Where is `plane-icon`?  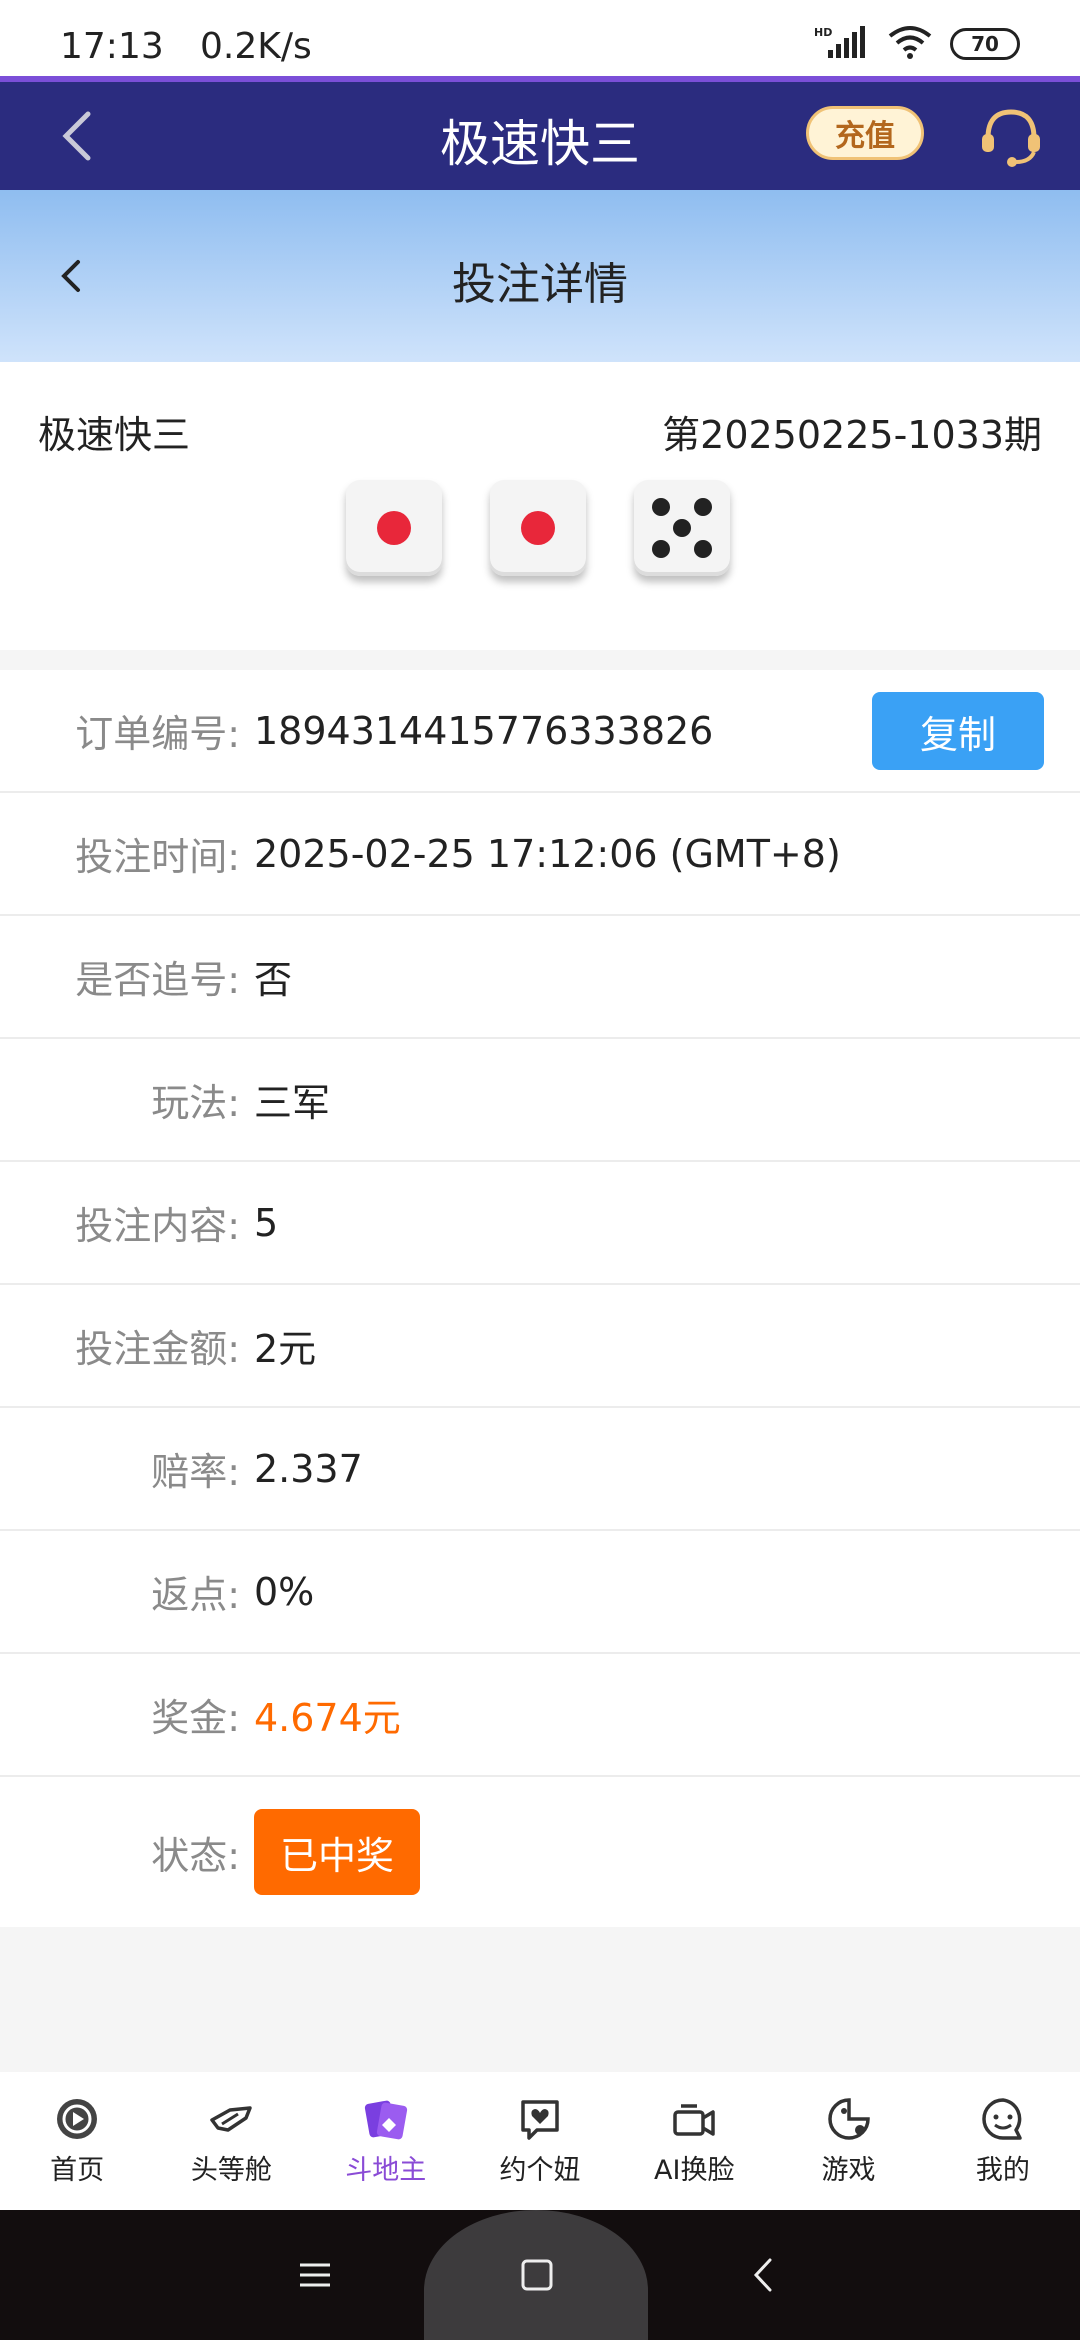
plane-icon is located at coordinates (231, 2119).